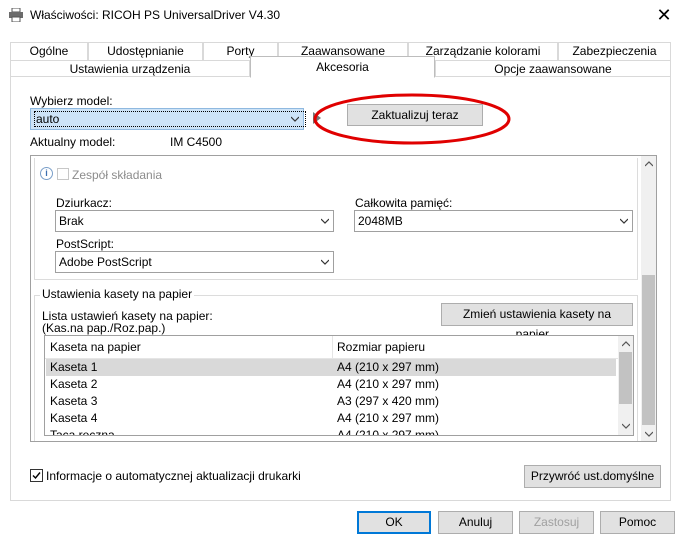 The image size is (681, 542). Describe the element at coordinates (71, 221) in the screenshot. I see `punch-select-value: Brak` at that location.